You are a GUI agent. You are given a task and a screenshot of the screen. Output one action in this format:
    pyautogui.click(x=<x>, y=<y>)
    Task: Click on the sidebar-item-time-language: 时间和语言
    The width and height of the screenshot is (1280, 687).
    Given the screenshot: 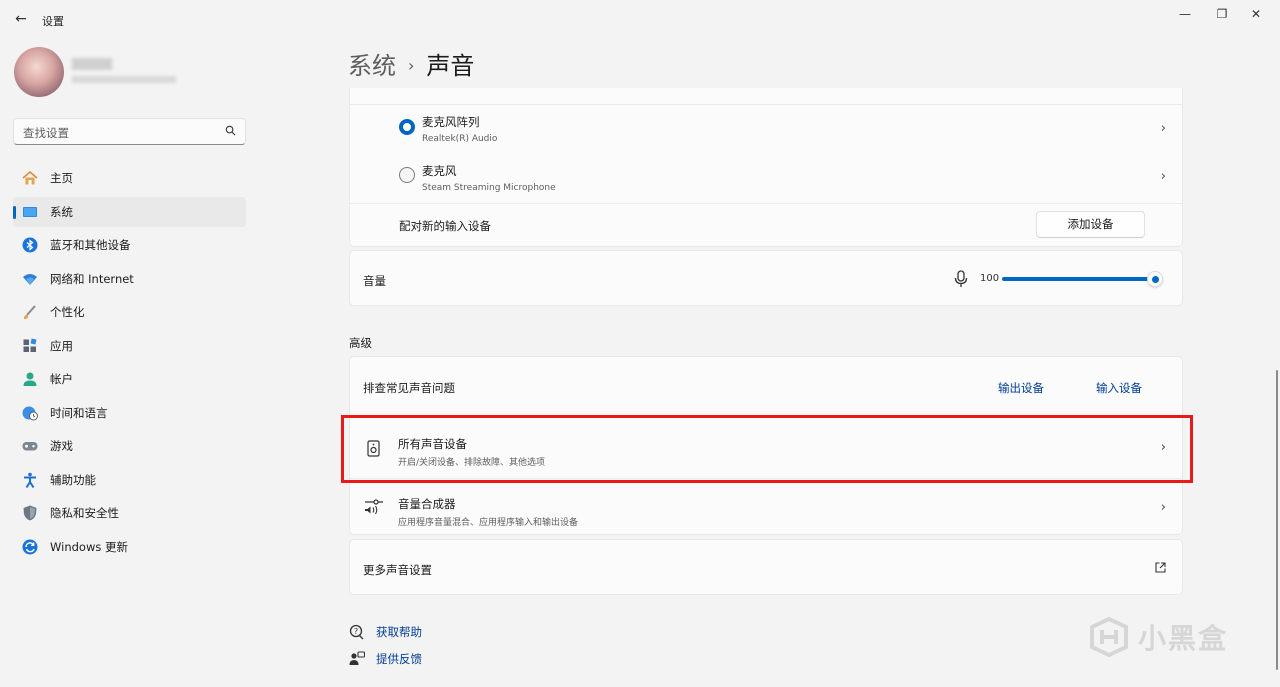 What is the action you would take?
    pyautogui.click(x=129, y=413)
    